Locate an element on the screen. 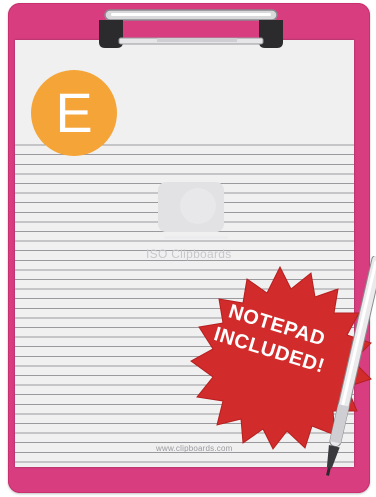 This screenshot has height=497, width=376. clip-icon is located at coordinates (191, 28).